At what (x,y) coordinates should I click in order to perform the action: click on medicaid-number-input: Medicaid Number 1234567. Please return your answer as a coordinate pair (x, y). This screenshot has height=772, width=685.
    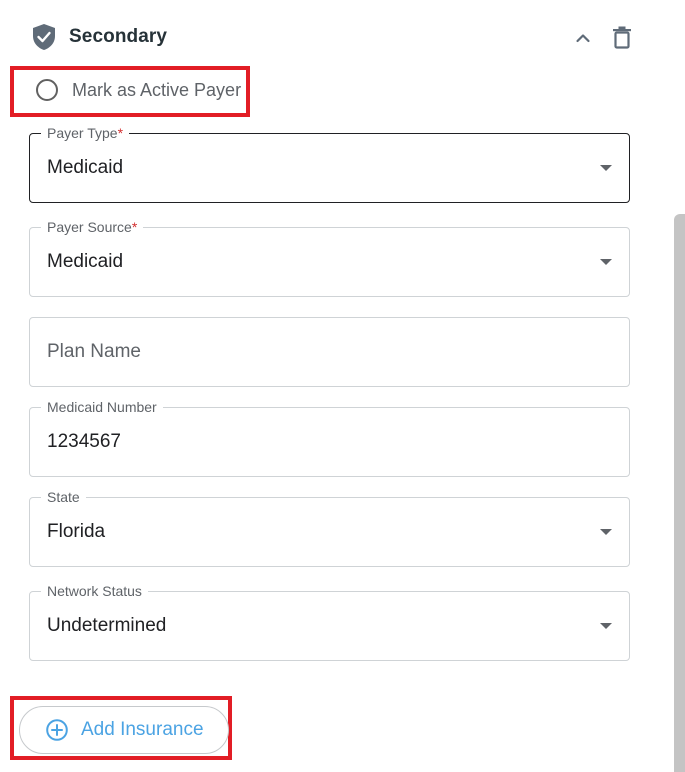
    Looking at the image, I should click on (329, 438).